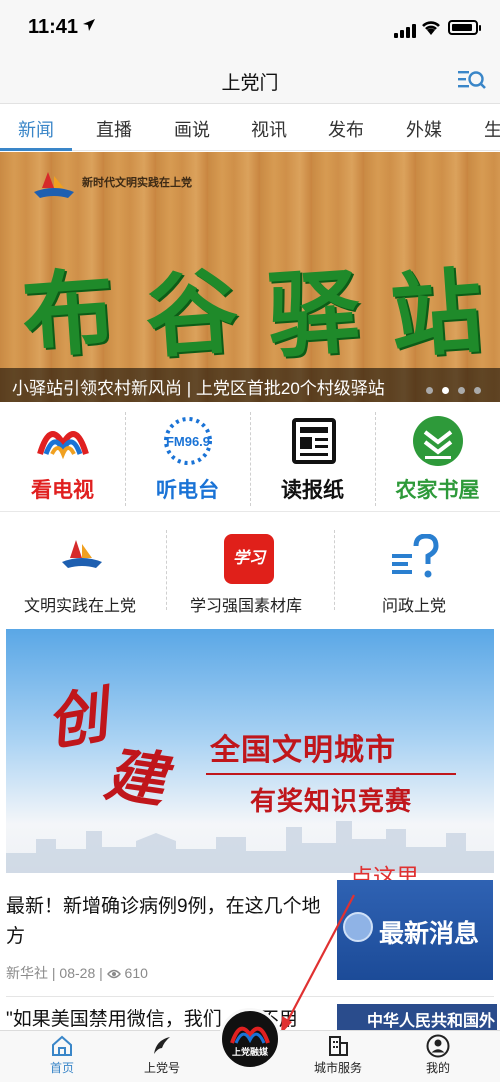 The image size is (500, 1082). What do you see at coordinates (406, 29) in the screenshot?
I see `cellular-signal-icon` at bounding box center [406, 29].